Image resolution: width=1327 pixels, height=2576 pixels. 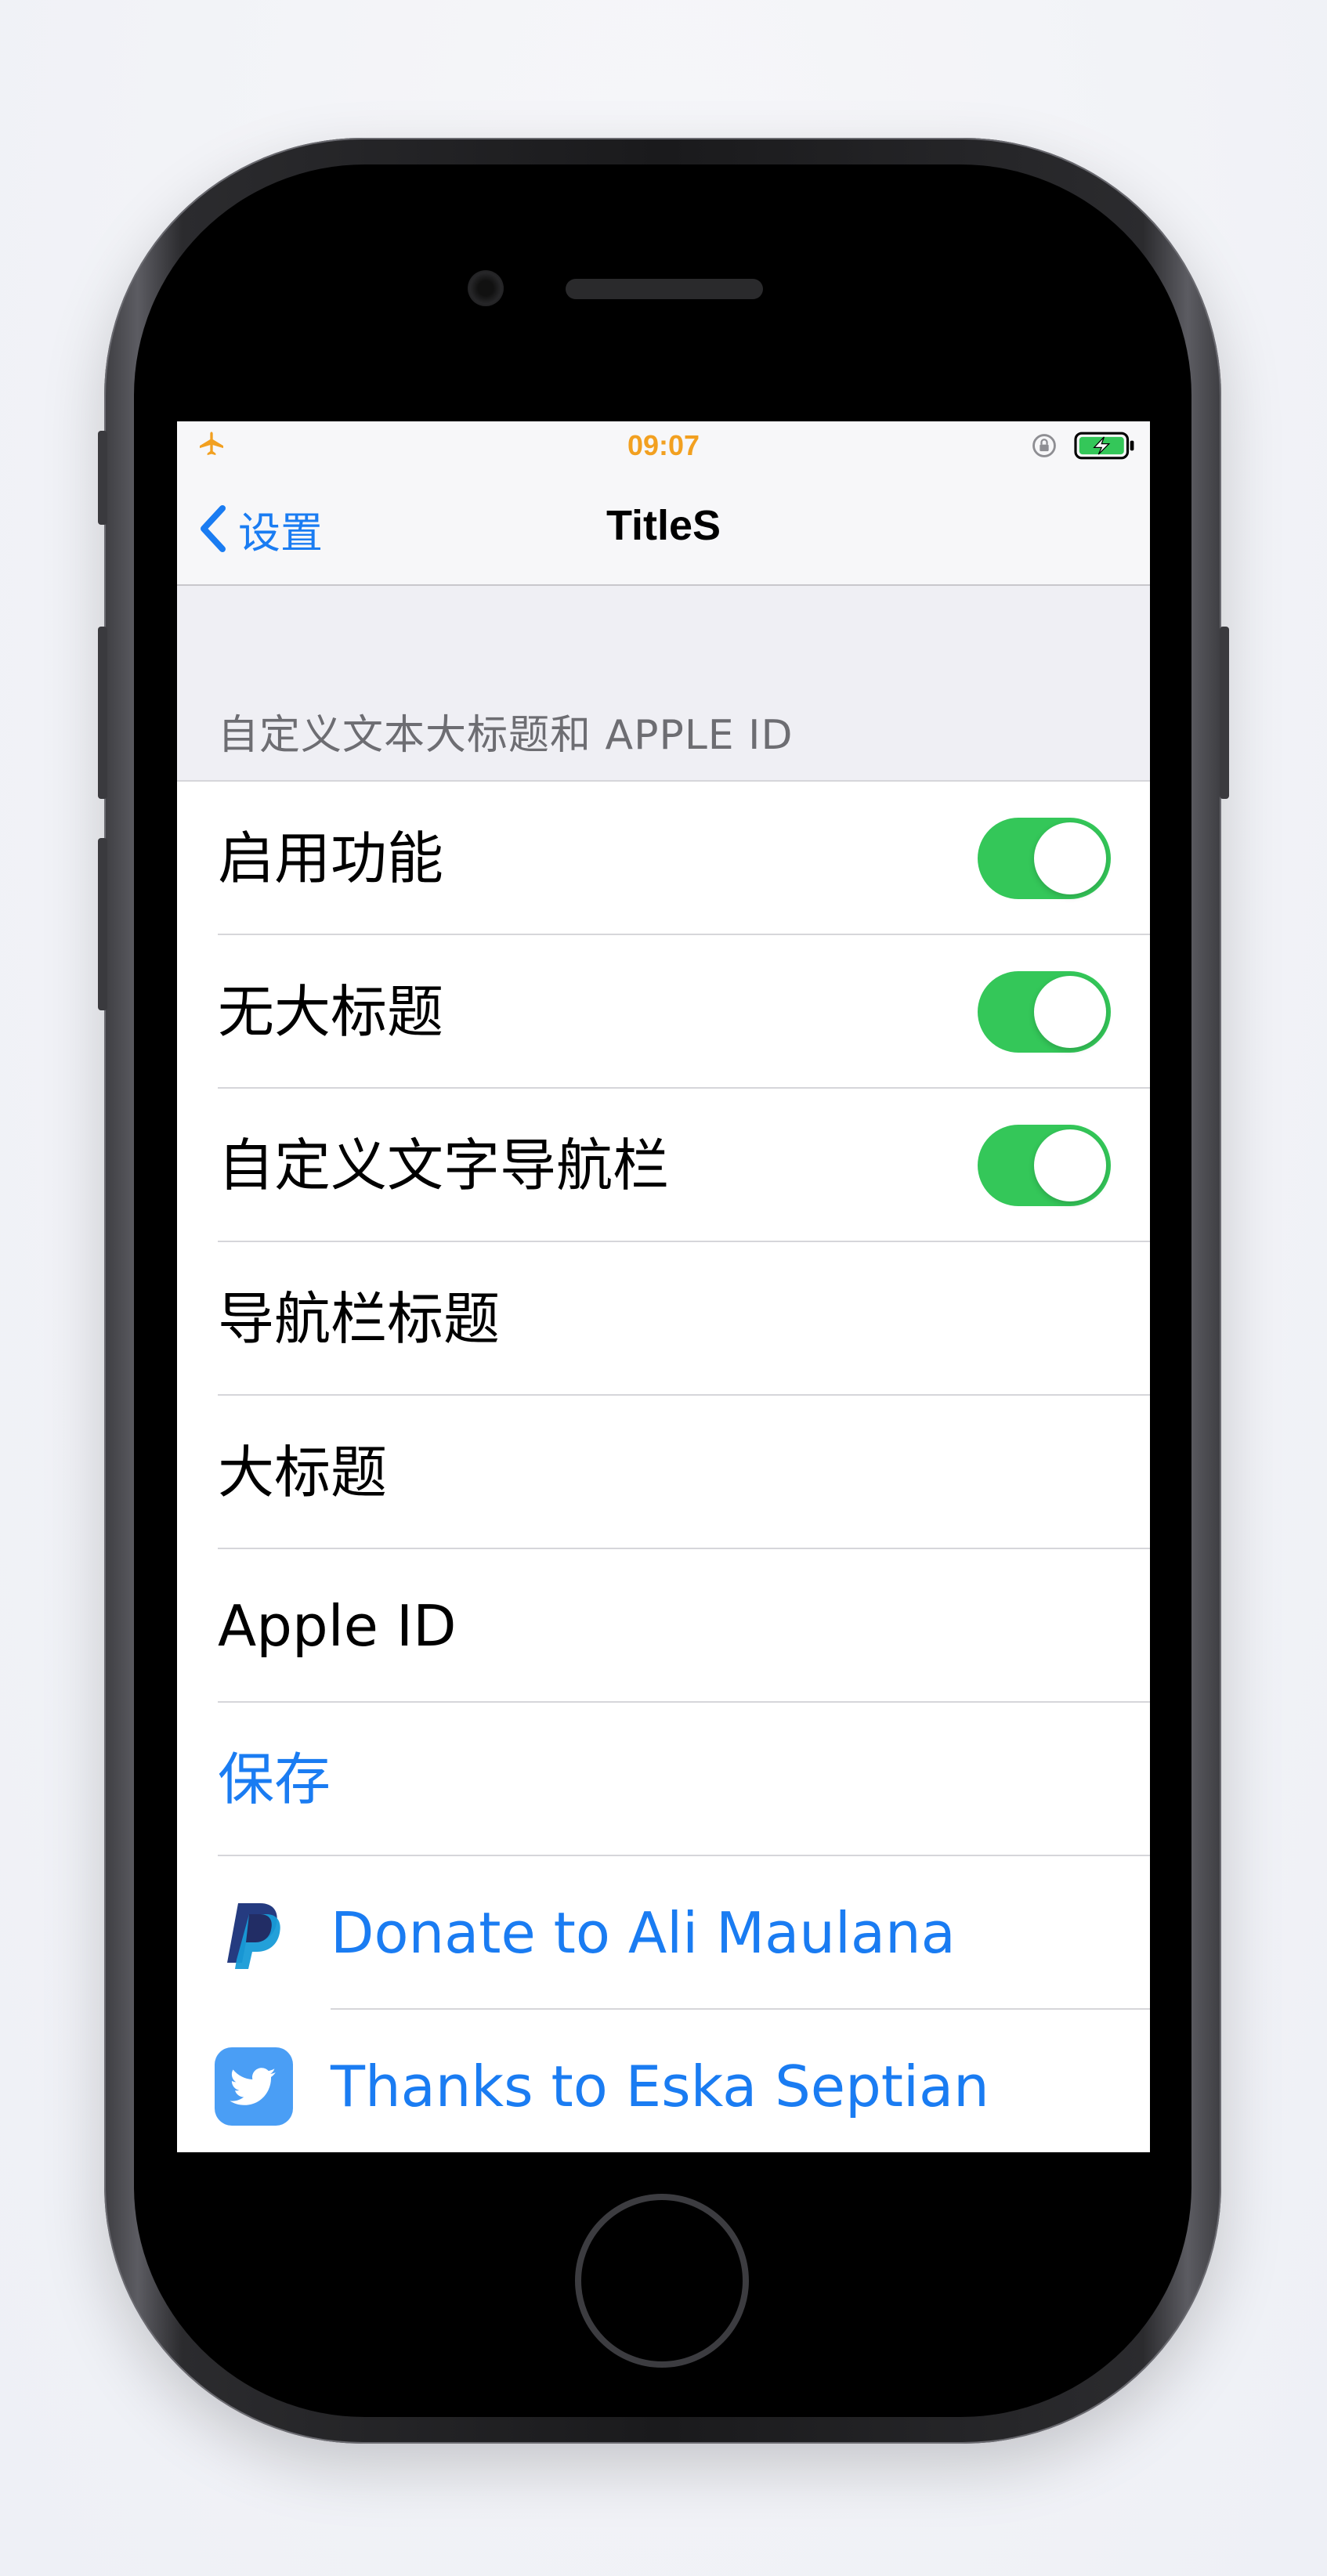 What do you see at coordinates (663, 1626) in the screenshot?
I see `row-apple-id: Apple ID` at bounding box center [663, 1626].